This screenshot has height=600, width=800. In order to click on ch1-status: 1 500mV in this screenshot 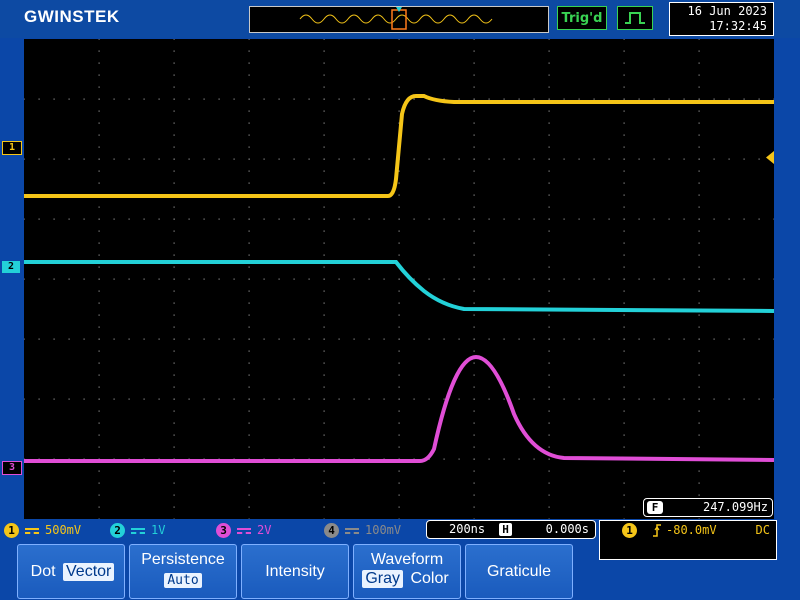, I will do `click(42, 530)`.